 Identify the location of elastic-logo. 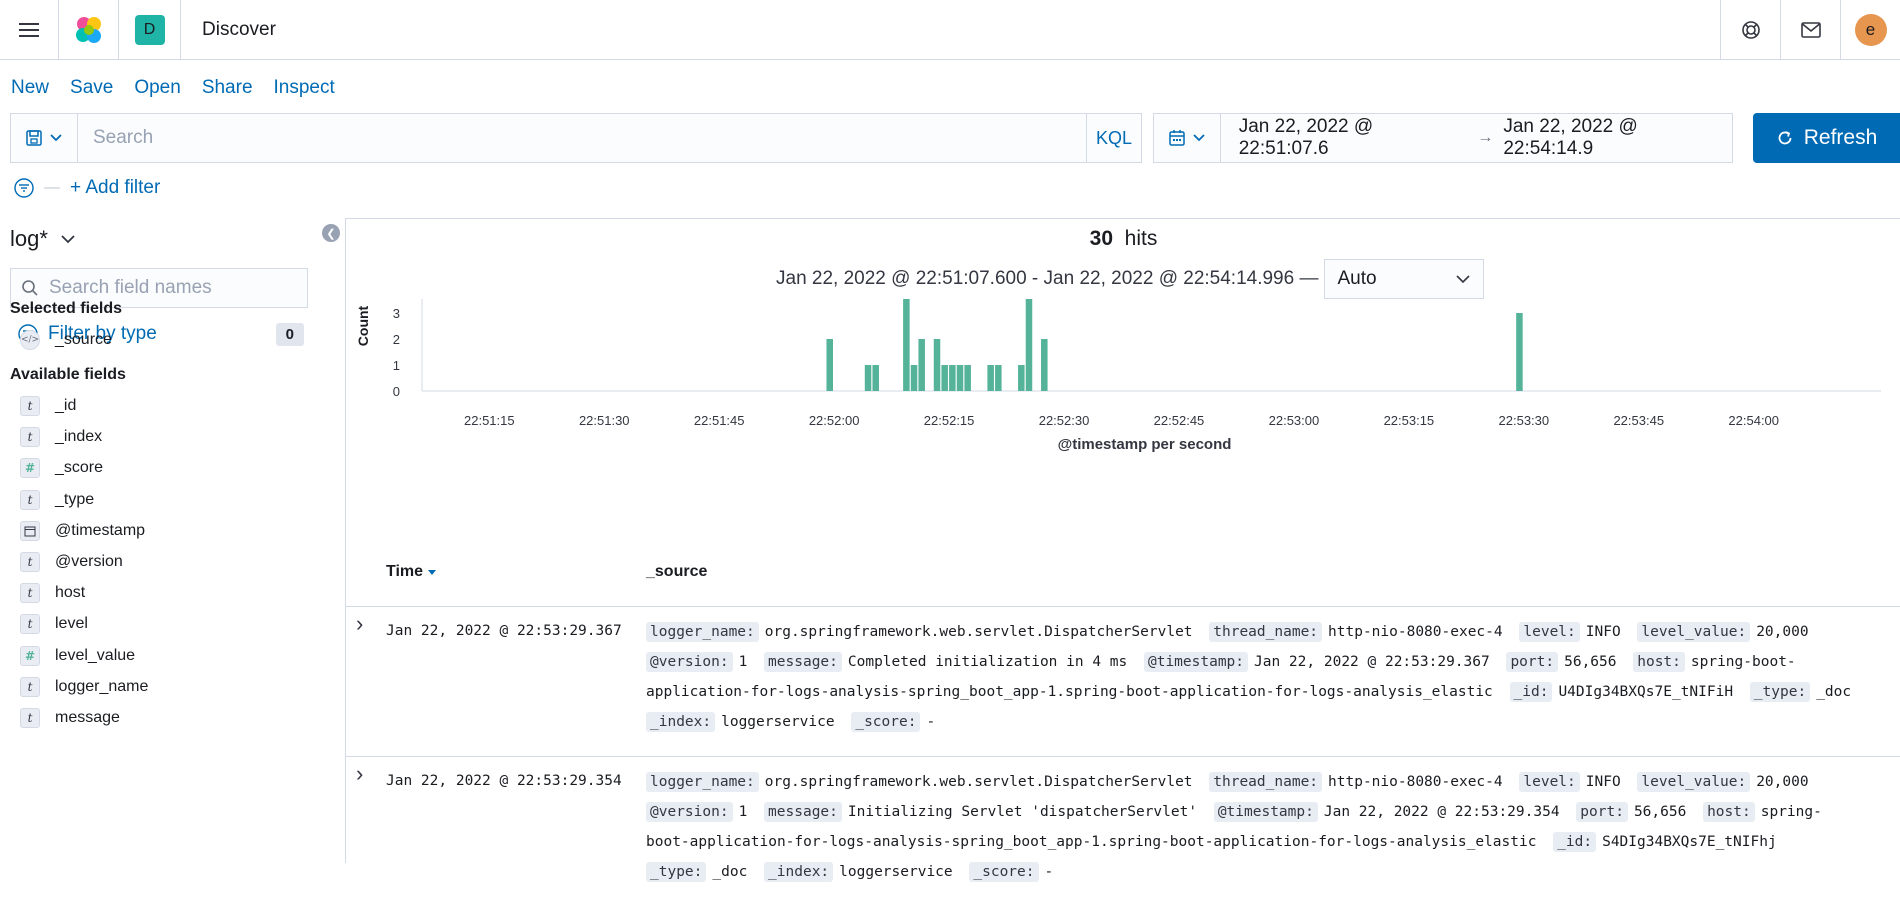
(89, 30).